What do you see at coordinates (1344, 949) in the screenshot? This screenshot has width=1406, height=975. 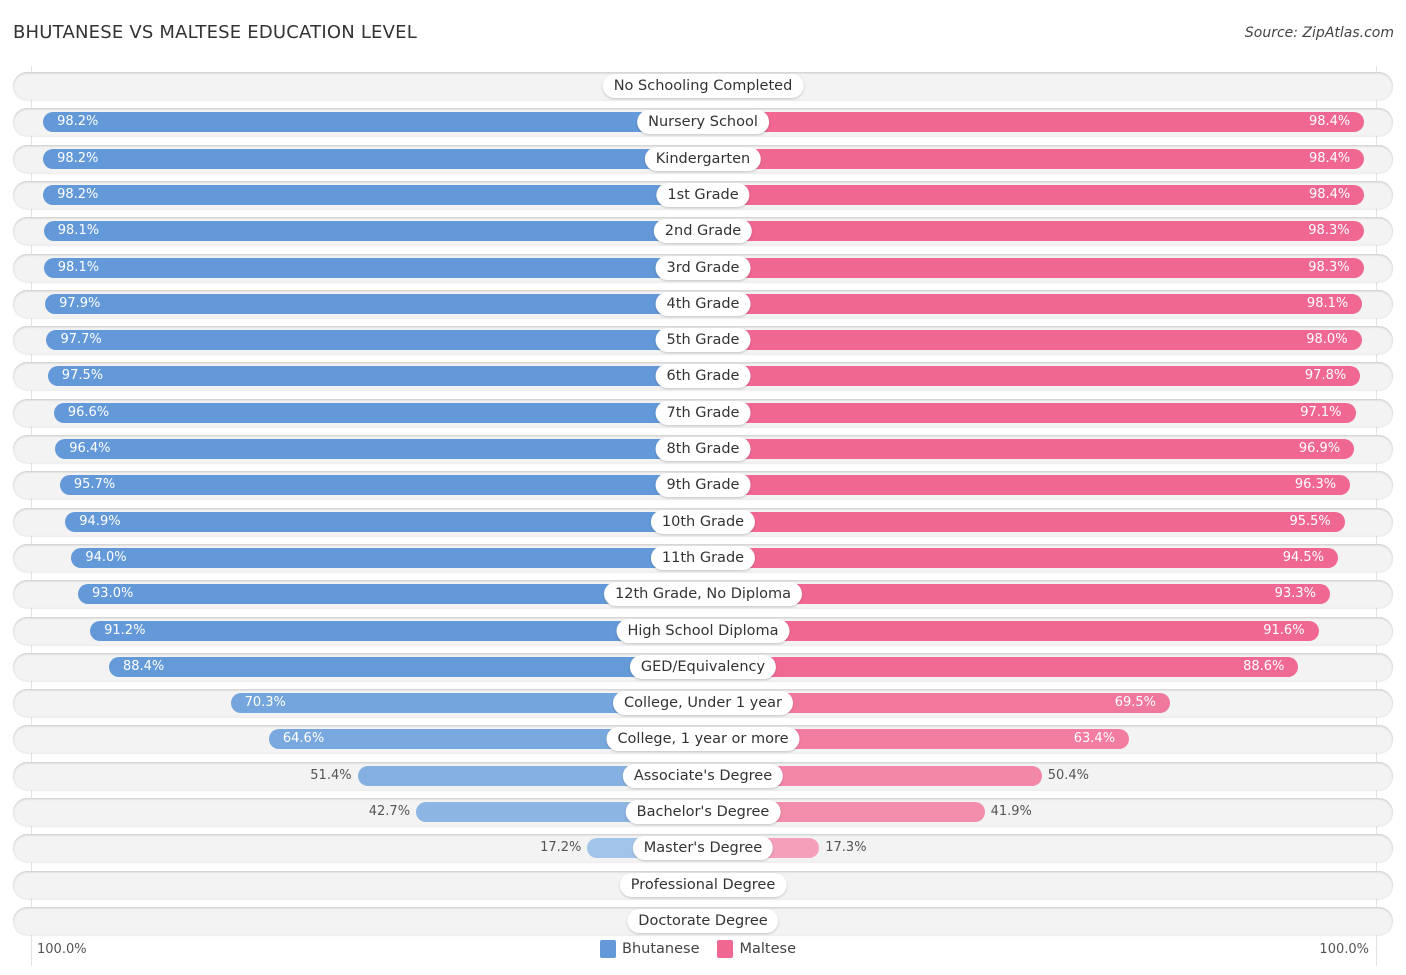 I see `right-axis-label: 100.0%` at bounding box center [1344, 949].